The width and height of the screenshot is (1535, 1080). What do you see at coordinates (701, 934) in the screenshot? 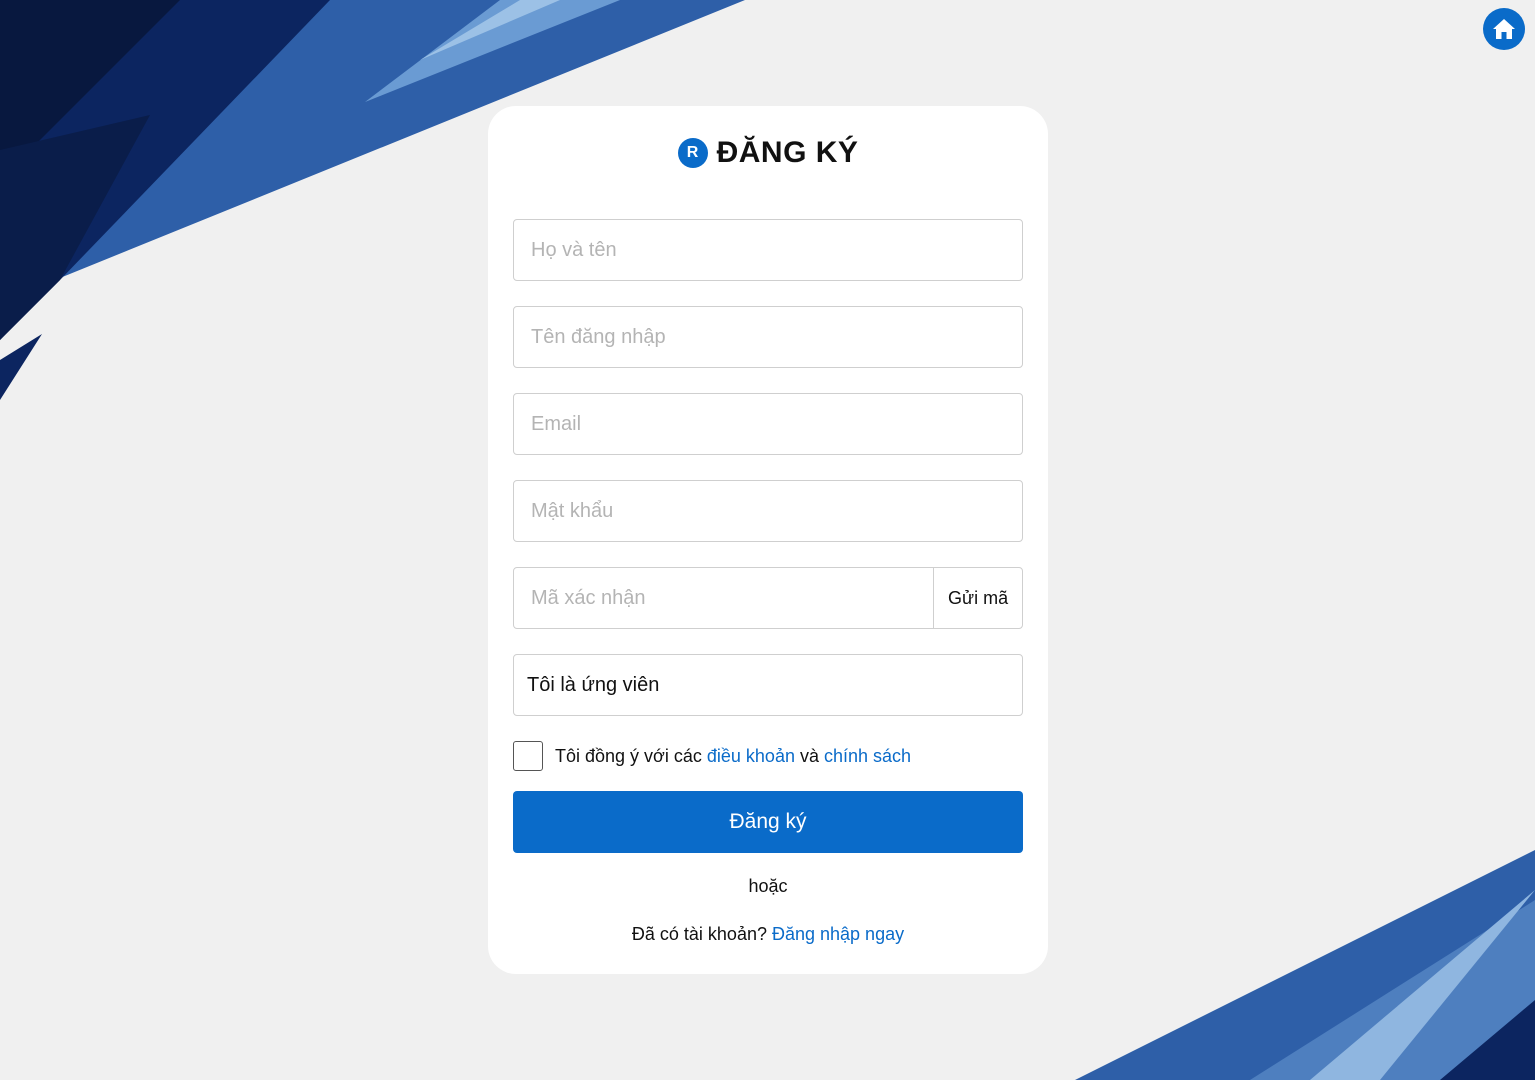
I see `have-account-text: Đã có tài khoản?` at bounding box center [701, 934].